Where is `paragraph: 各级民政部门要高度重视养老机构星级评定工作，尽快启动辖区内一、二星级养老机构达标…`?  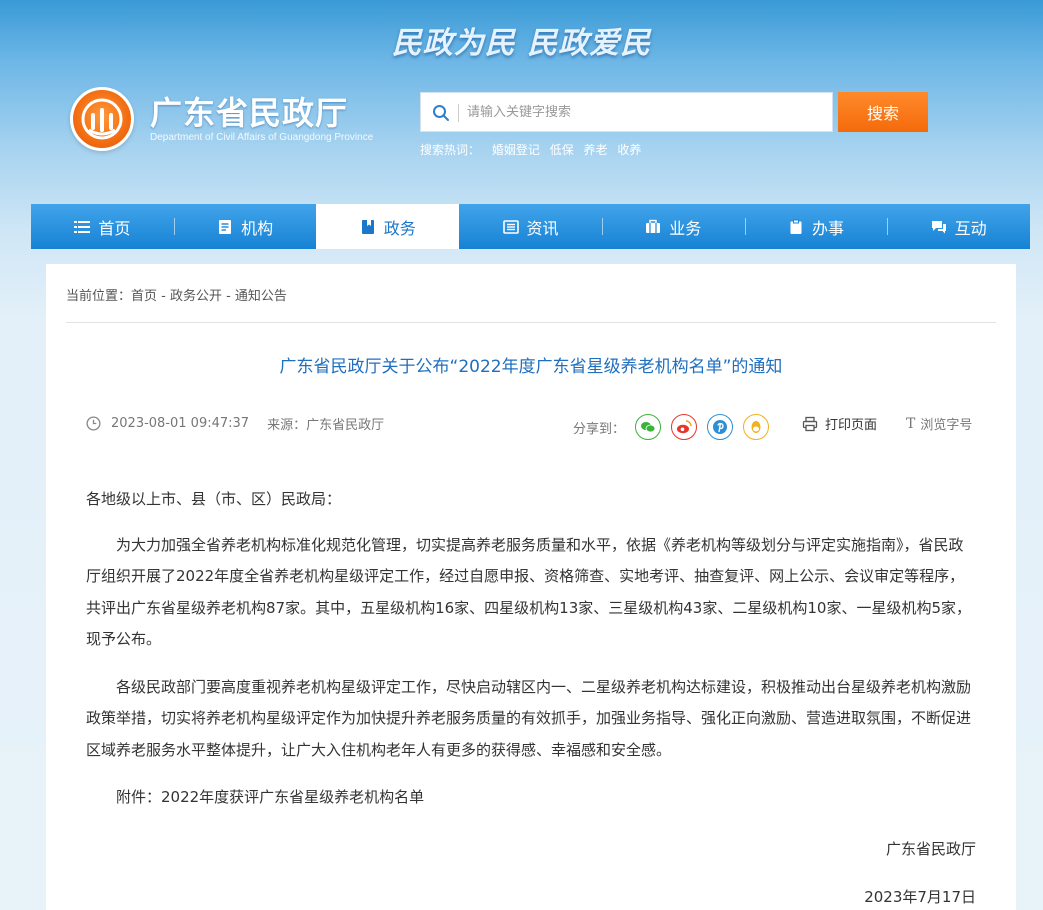
paragraph: 各级民政部门要高度重视养老机构星级评定工作，尽快启动辖区内一、二星级养老机构达标… is located at coordinates (529, 718).